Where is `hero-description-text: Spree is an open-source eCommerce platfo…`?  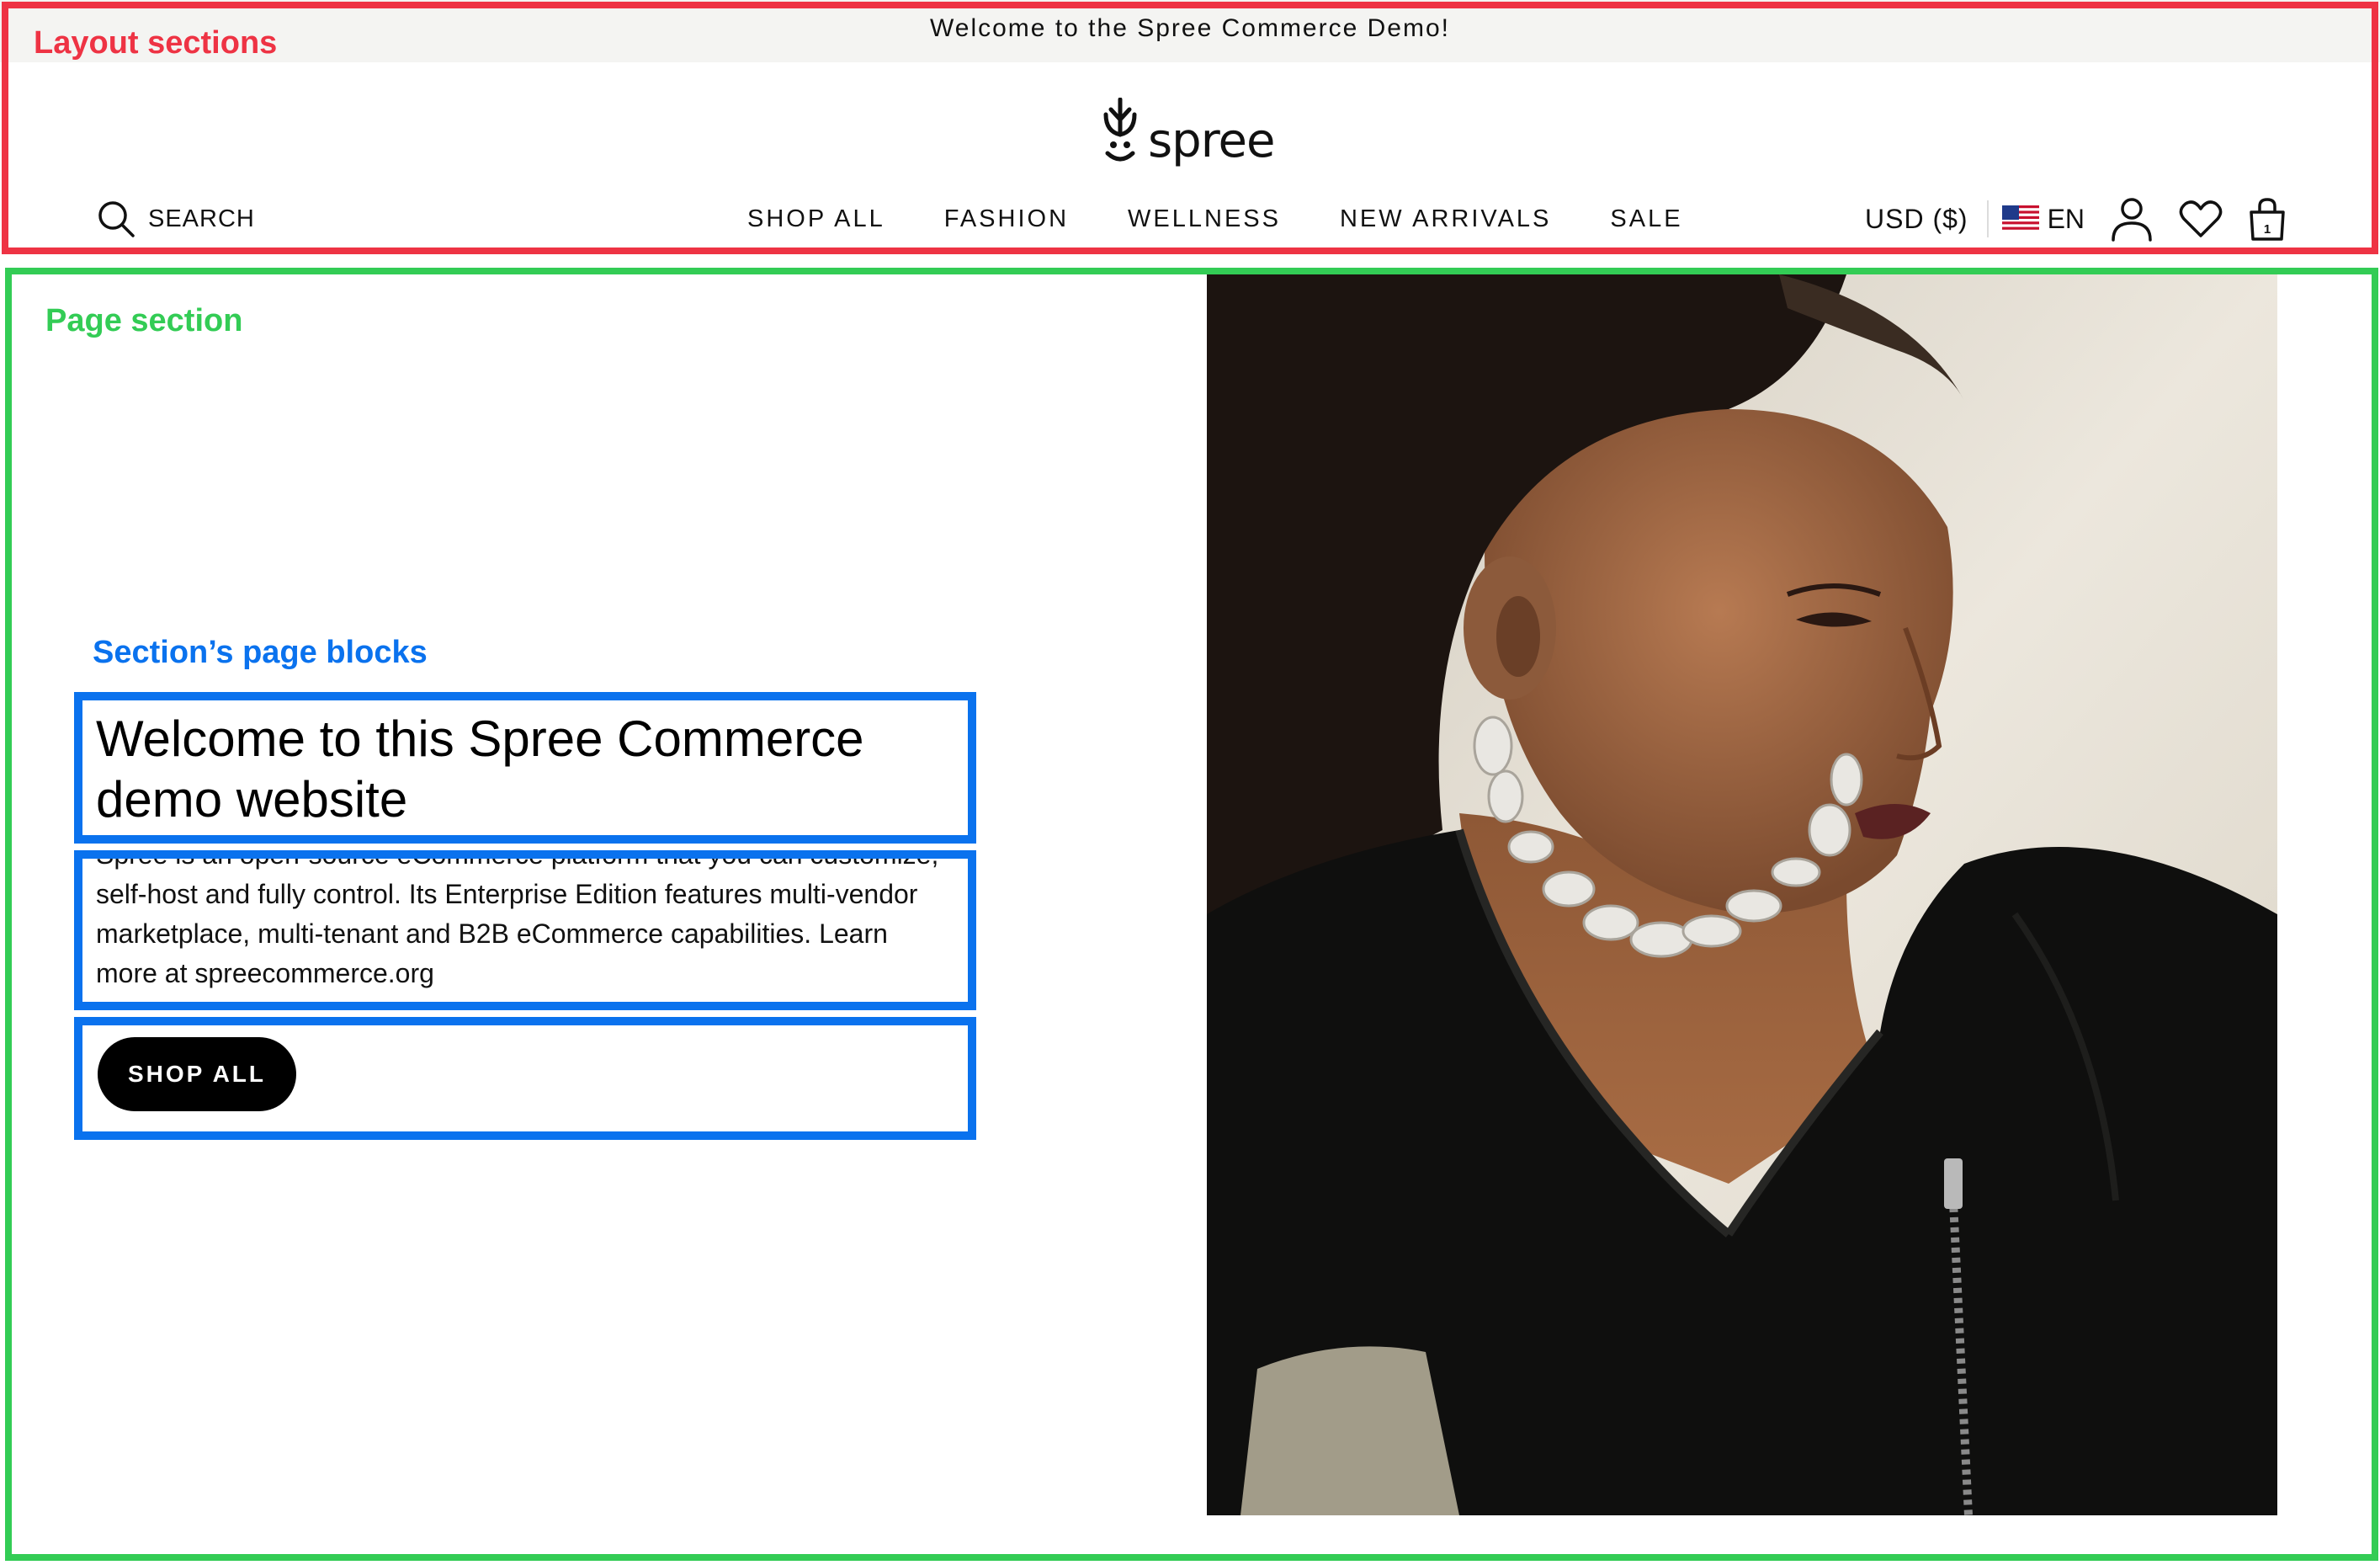 hero-description-text: Spree is an open-source eCommerce platfo… is located at coordinates (517, 919).